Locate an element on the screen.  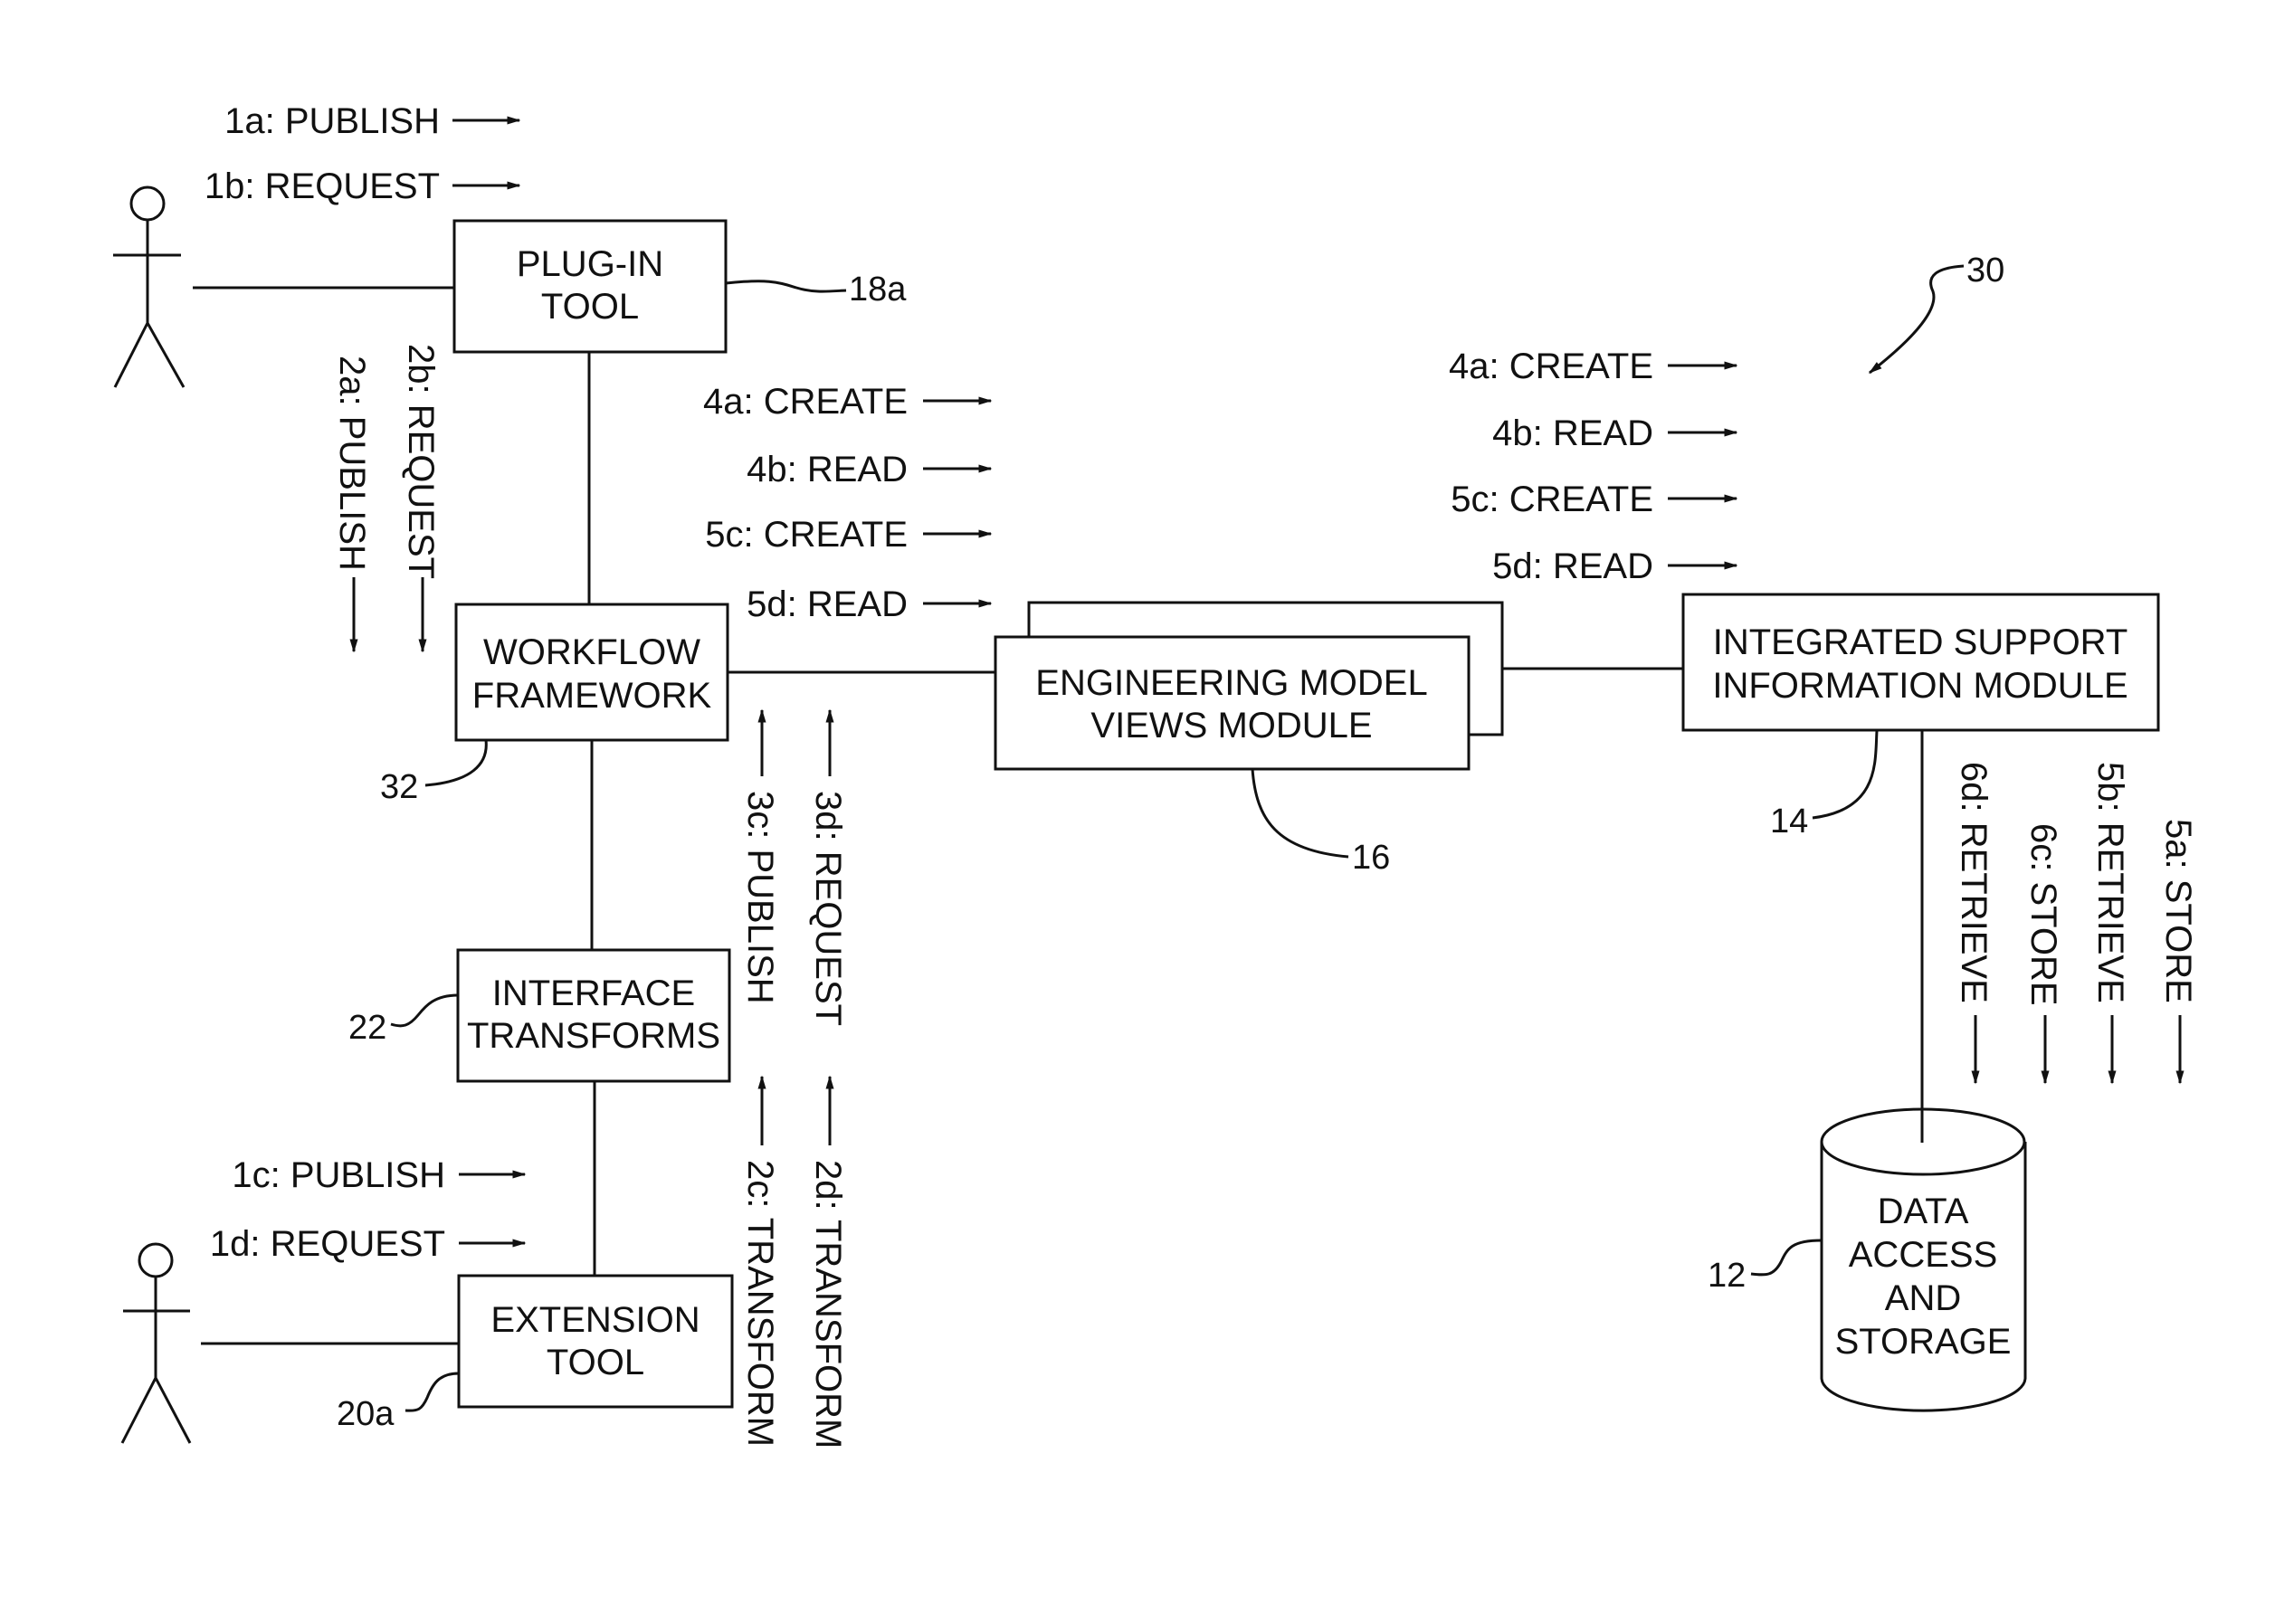
message-5d-left: 5d: READ is located at coordinates (870, 604).